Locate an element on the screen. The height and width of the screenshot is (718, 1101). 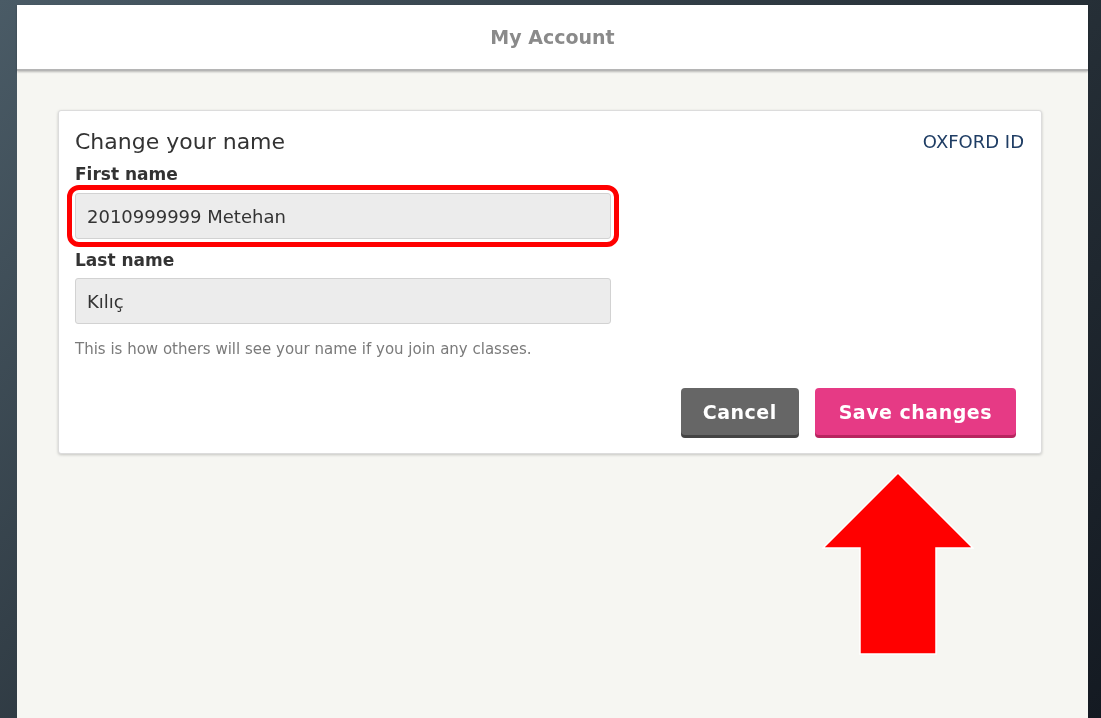
cancel-button: Cancel is located at coordinates (739, 411).